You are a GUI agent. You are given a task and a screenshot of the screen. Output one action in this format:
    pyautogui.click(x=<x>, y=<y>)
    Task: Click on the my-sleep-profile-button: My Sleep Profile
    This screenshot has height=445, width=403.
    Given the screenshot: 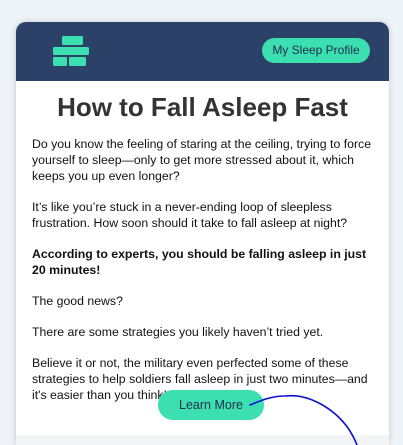 What is the action you would take?
    pyautogui.click(x=316, y=50)
    